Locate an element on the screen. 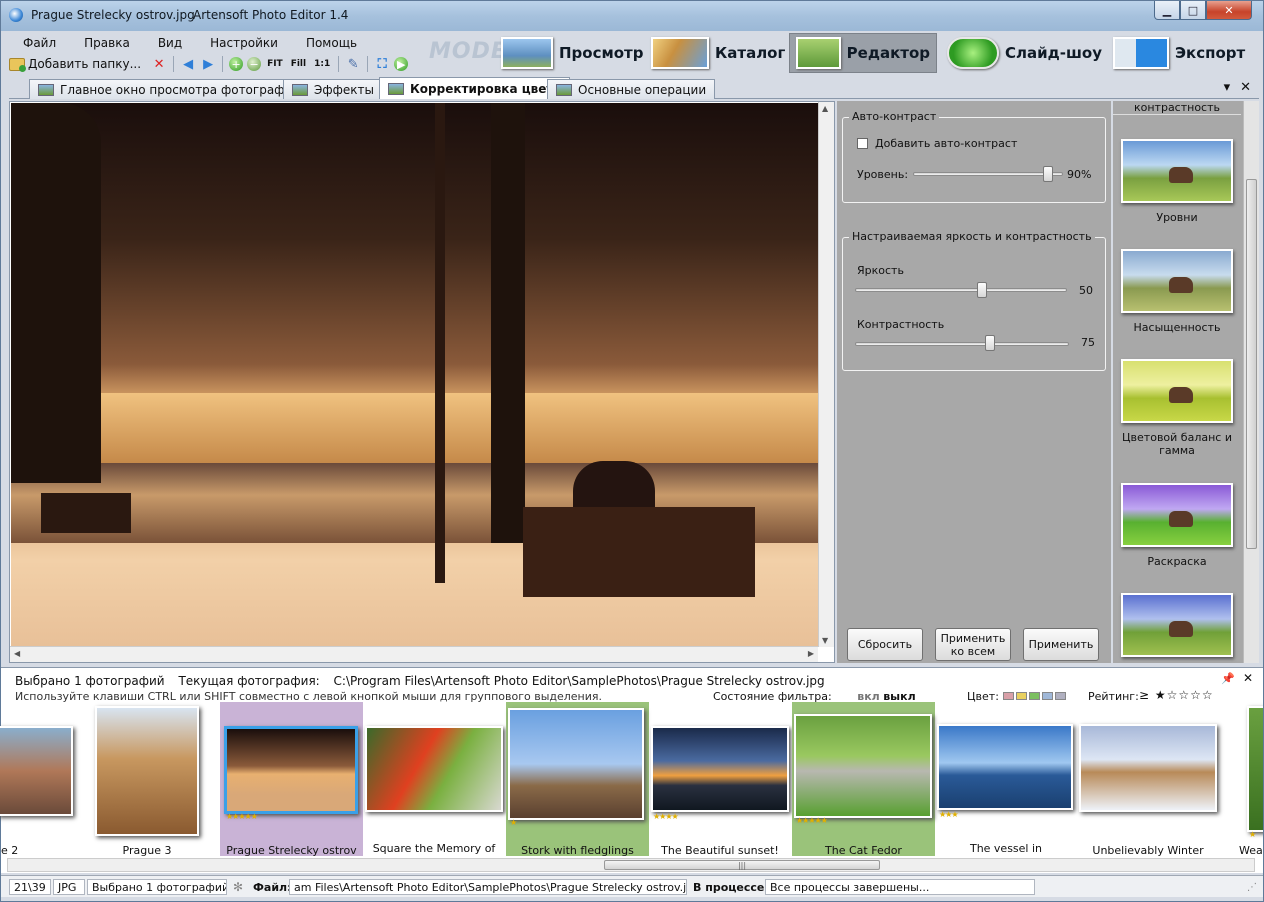 The height and width of the screenshot is (902, 1264). scroll-down-icon: ▼ is located at coordinates (825, 640).